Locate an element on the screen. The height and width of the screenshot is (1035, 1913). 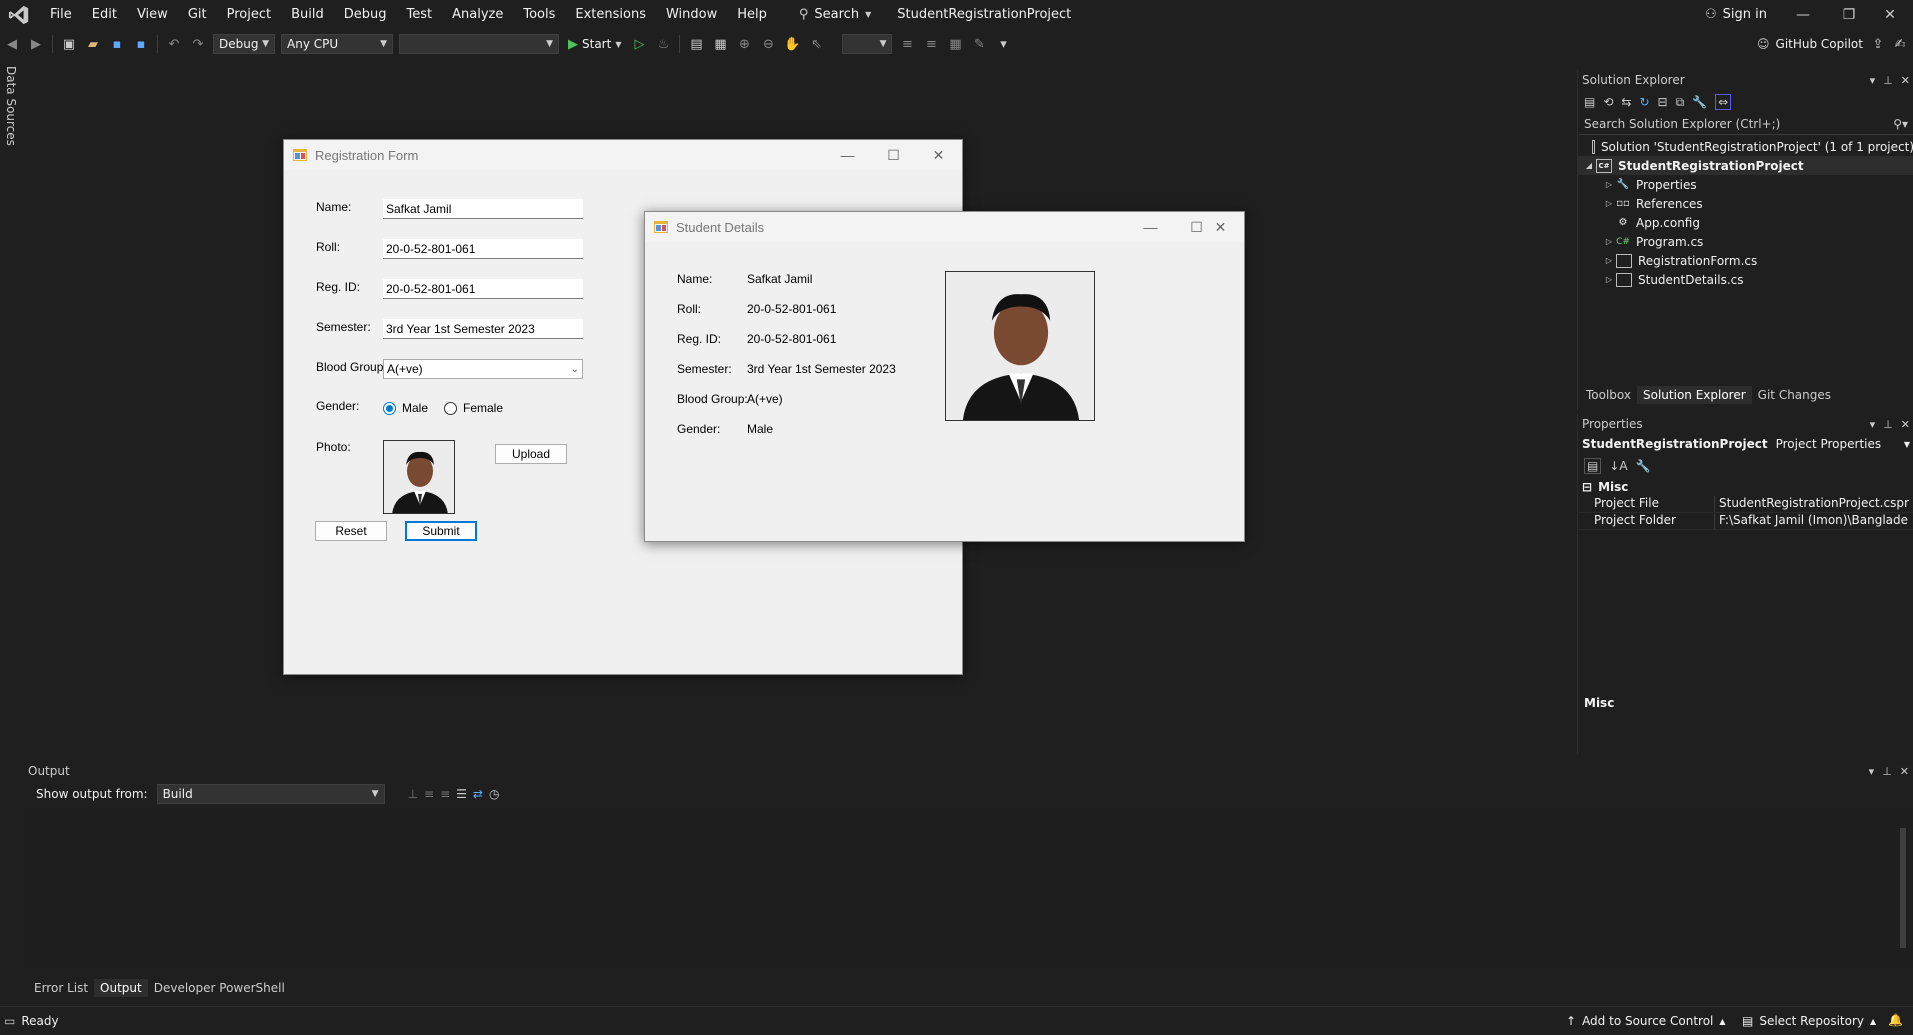
grid-icon: ▦ is located at coordinates (955, 44).